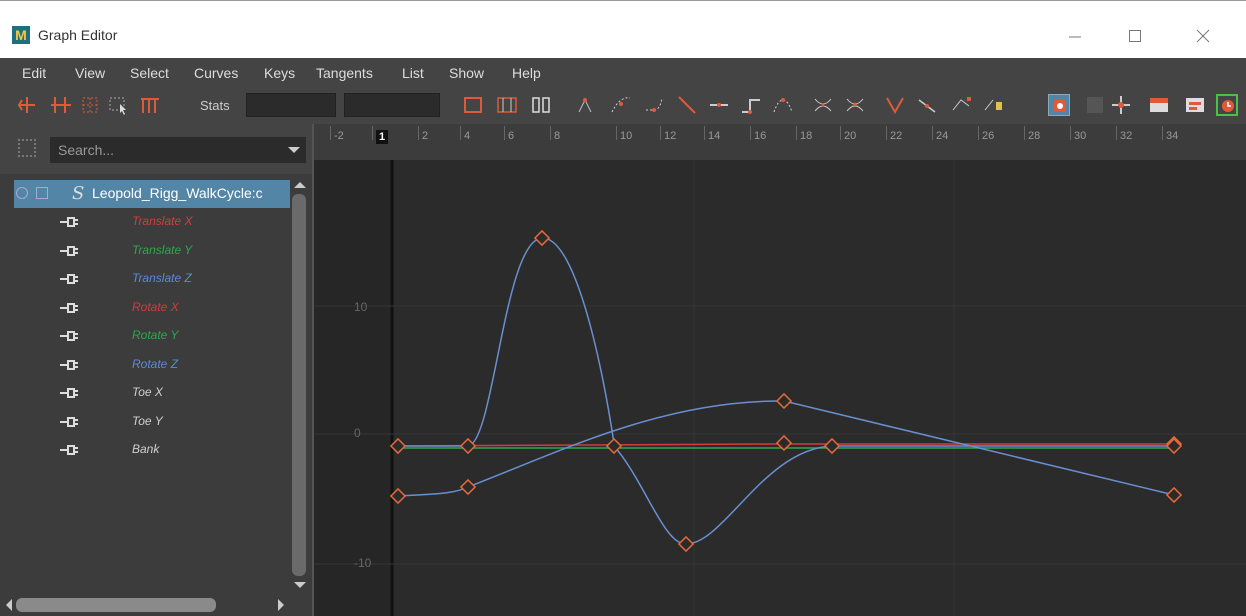 The width and height of the screenshot is (1246, 616). What do you see at coordinates (145, 365) in the screenshot?
I see `attribute-row: Rotate Z` at bounding box center [145, 365].